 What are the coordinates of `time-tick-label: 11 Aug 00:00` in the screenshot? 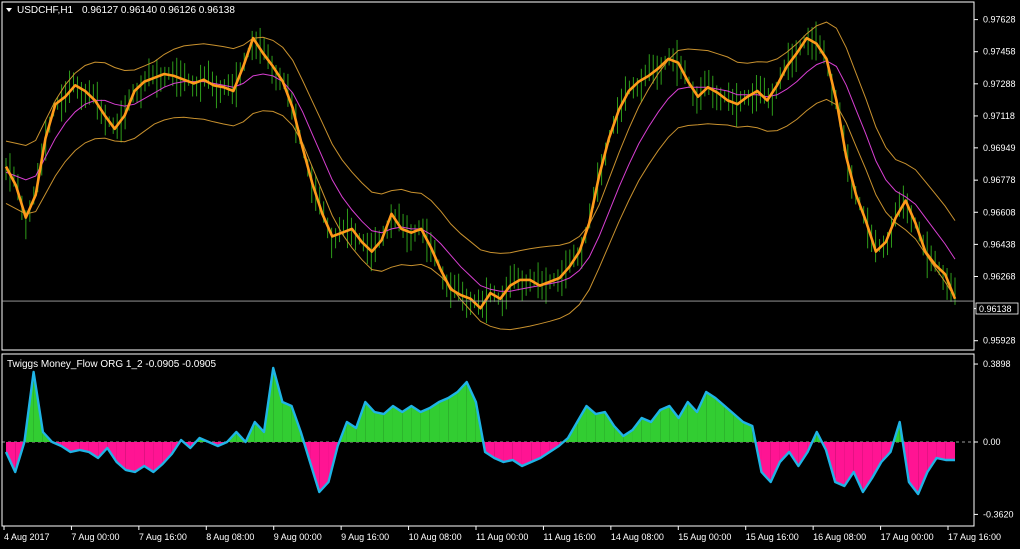 It's located at (502, 537).